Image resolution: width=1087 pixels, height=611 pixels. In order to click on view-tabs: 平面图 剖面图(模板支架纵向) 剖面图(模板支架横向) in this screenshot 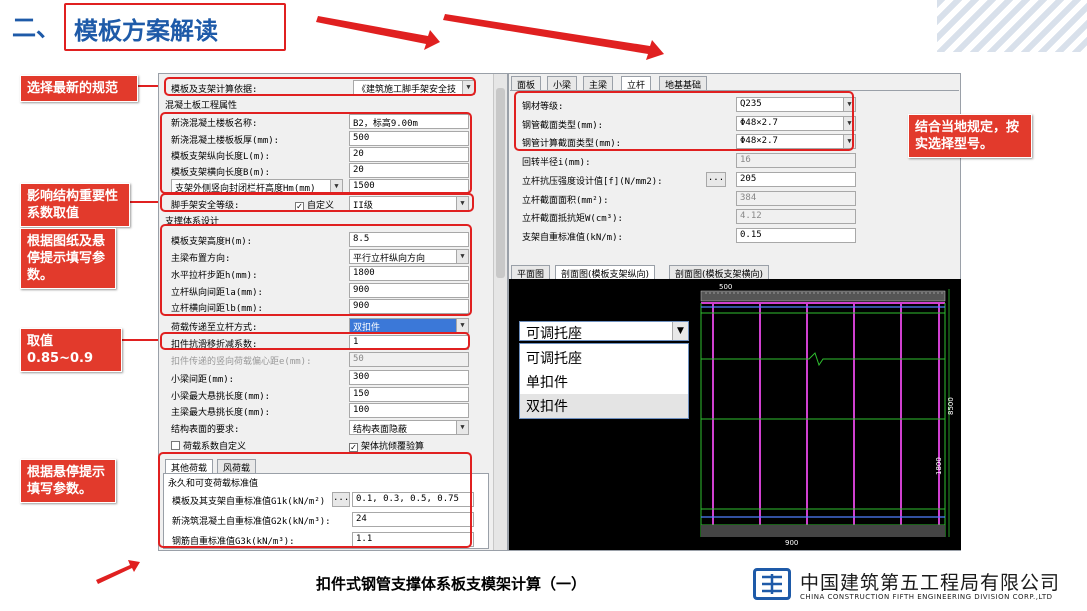, I will do `click(731, 272)`.